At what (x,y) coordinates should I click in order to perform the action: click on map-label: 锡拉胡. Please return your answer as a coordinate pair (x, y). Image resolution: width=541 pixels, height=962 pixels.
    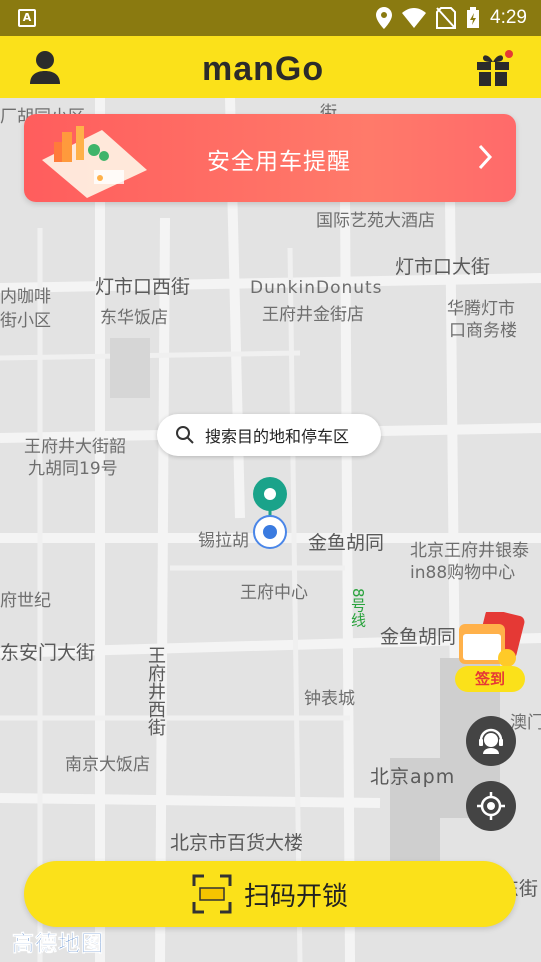
    Looking at the image, I should click on (223, 541).